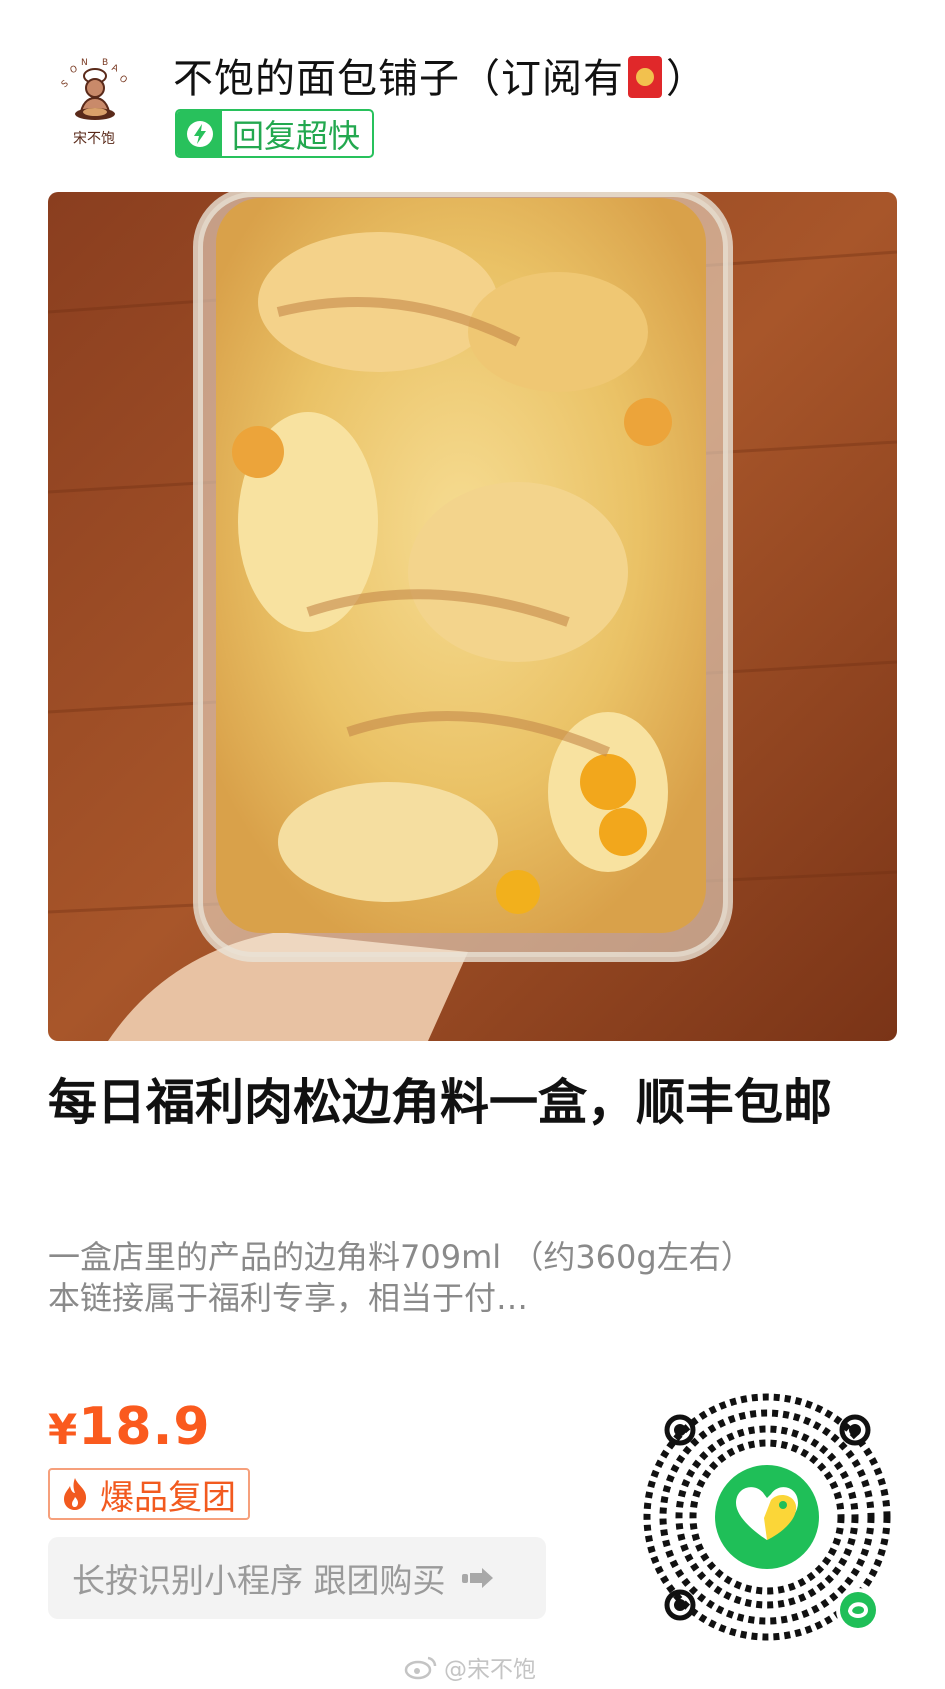 This screenshot has width=945, height=1689. I want to click on svg-text: S, so click(65, 85).